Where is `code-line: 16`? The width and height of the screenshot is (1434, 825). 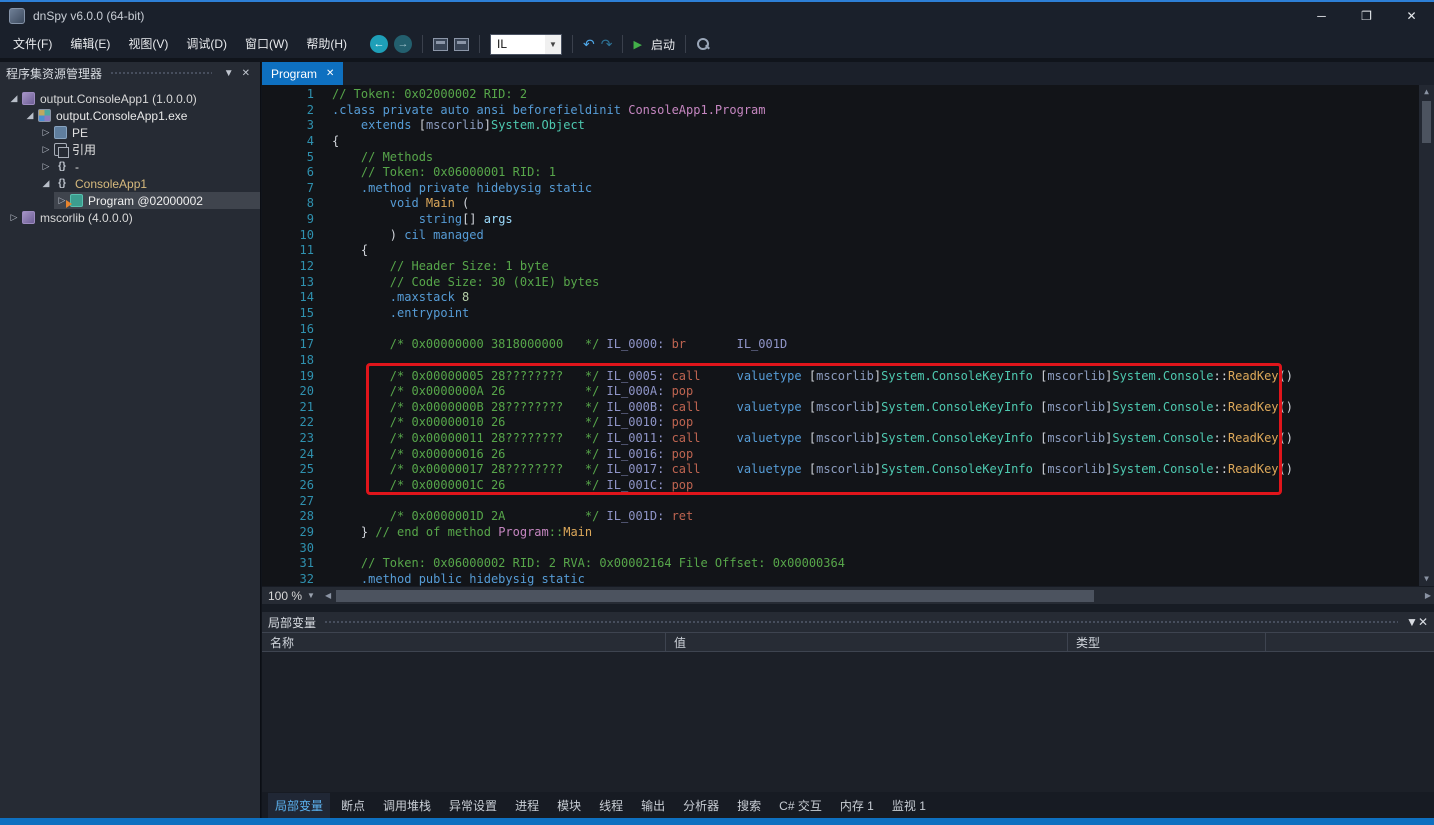
code-line: 16 is located at coordinates (850, 330).